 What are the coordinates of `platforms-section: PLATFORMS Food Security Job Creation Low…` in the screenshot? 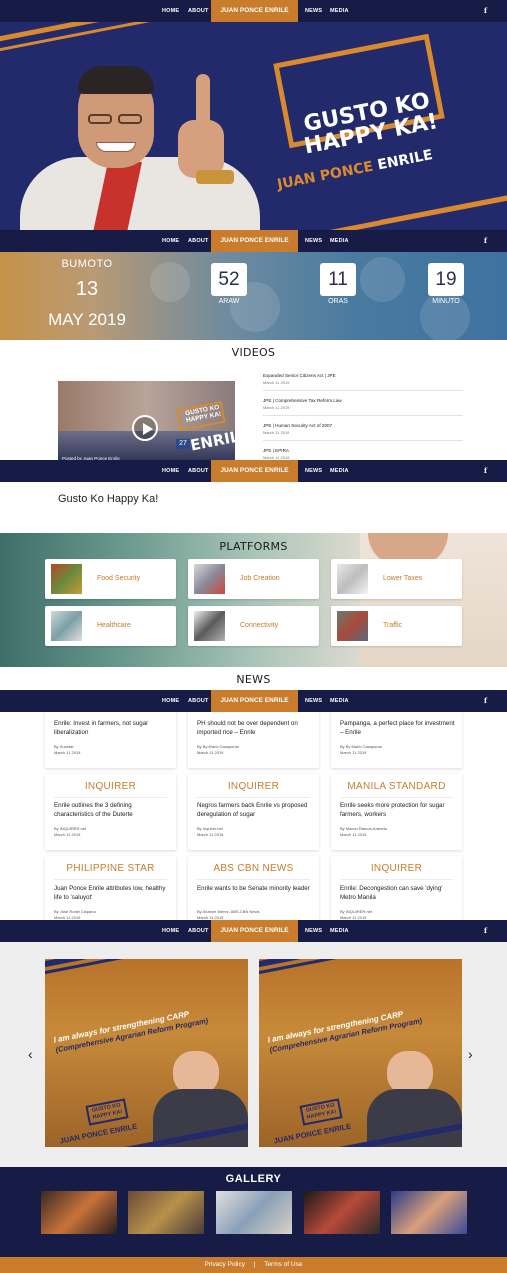 It's located at (253, 600).